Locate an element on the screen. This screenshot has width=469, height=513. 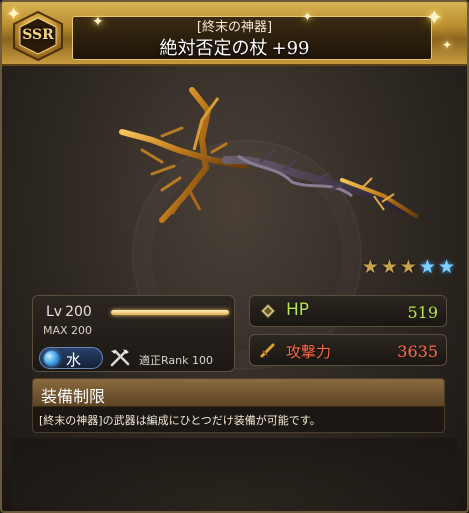
level-progress-fill is located at coordinates (170, 312).